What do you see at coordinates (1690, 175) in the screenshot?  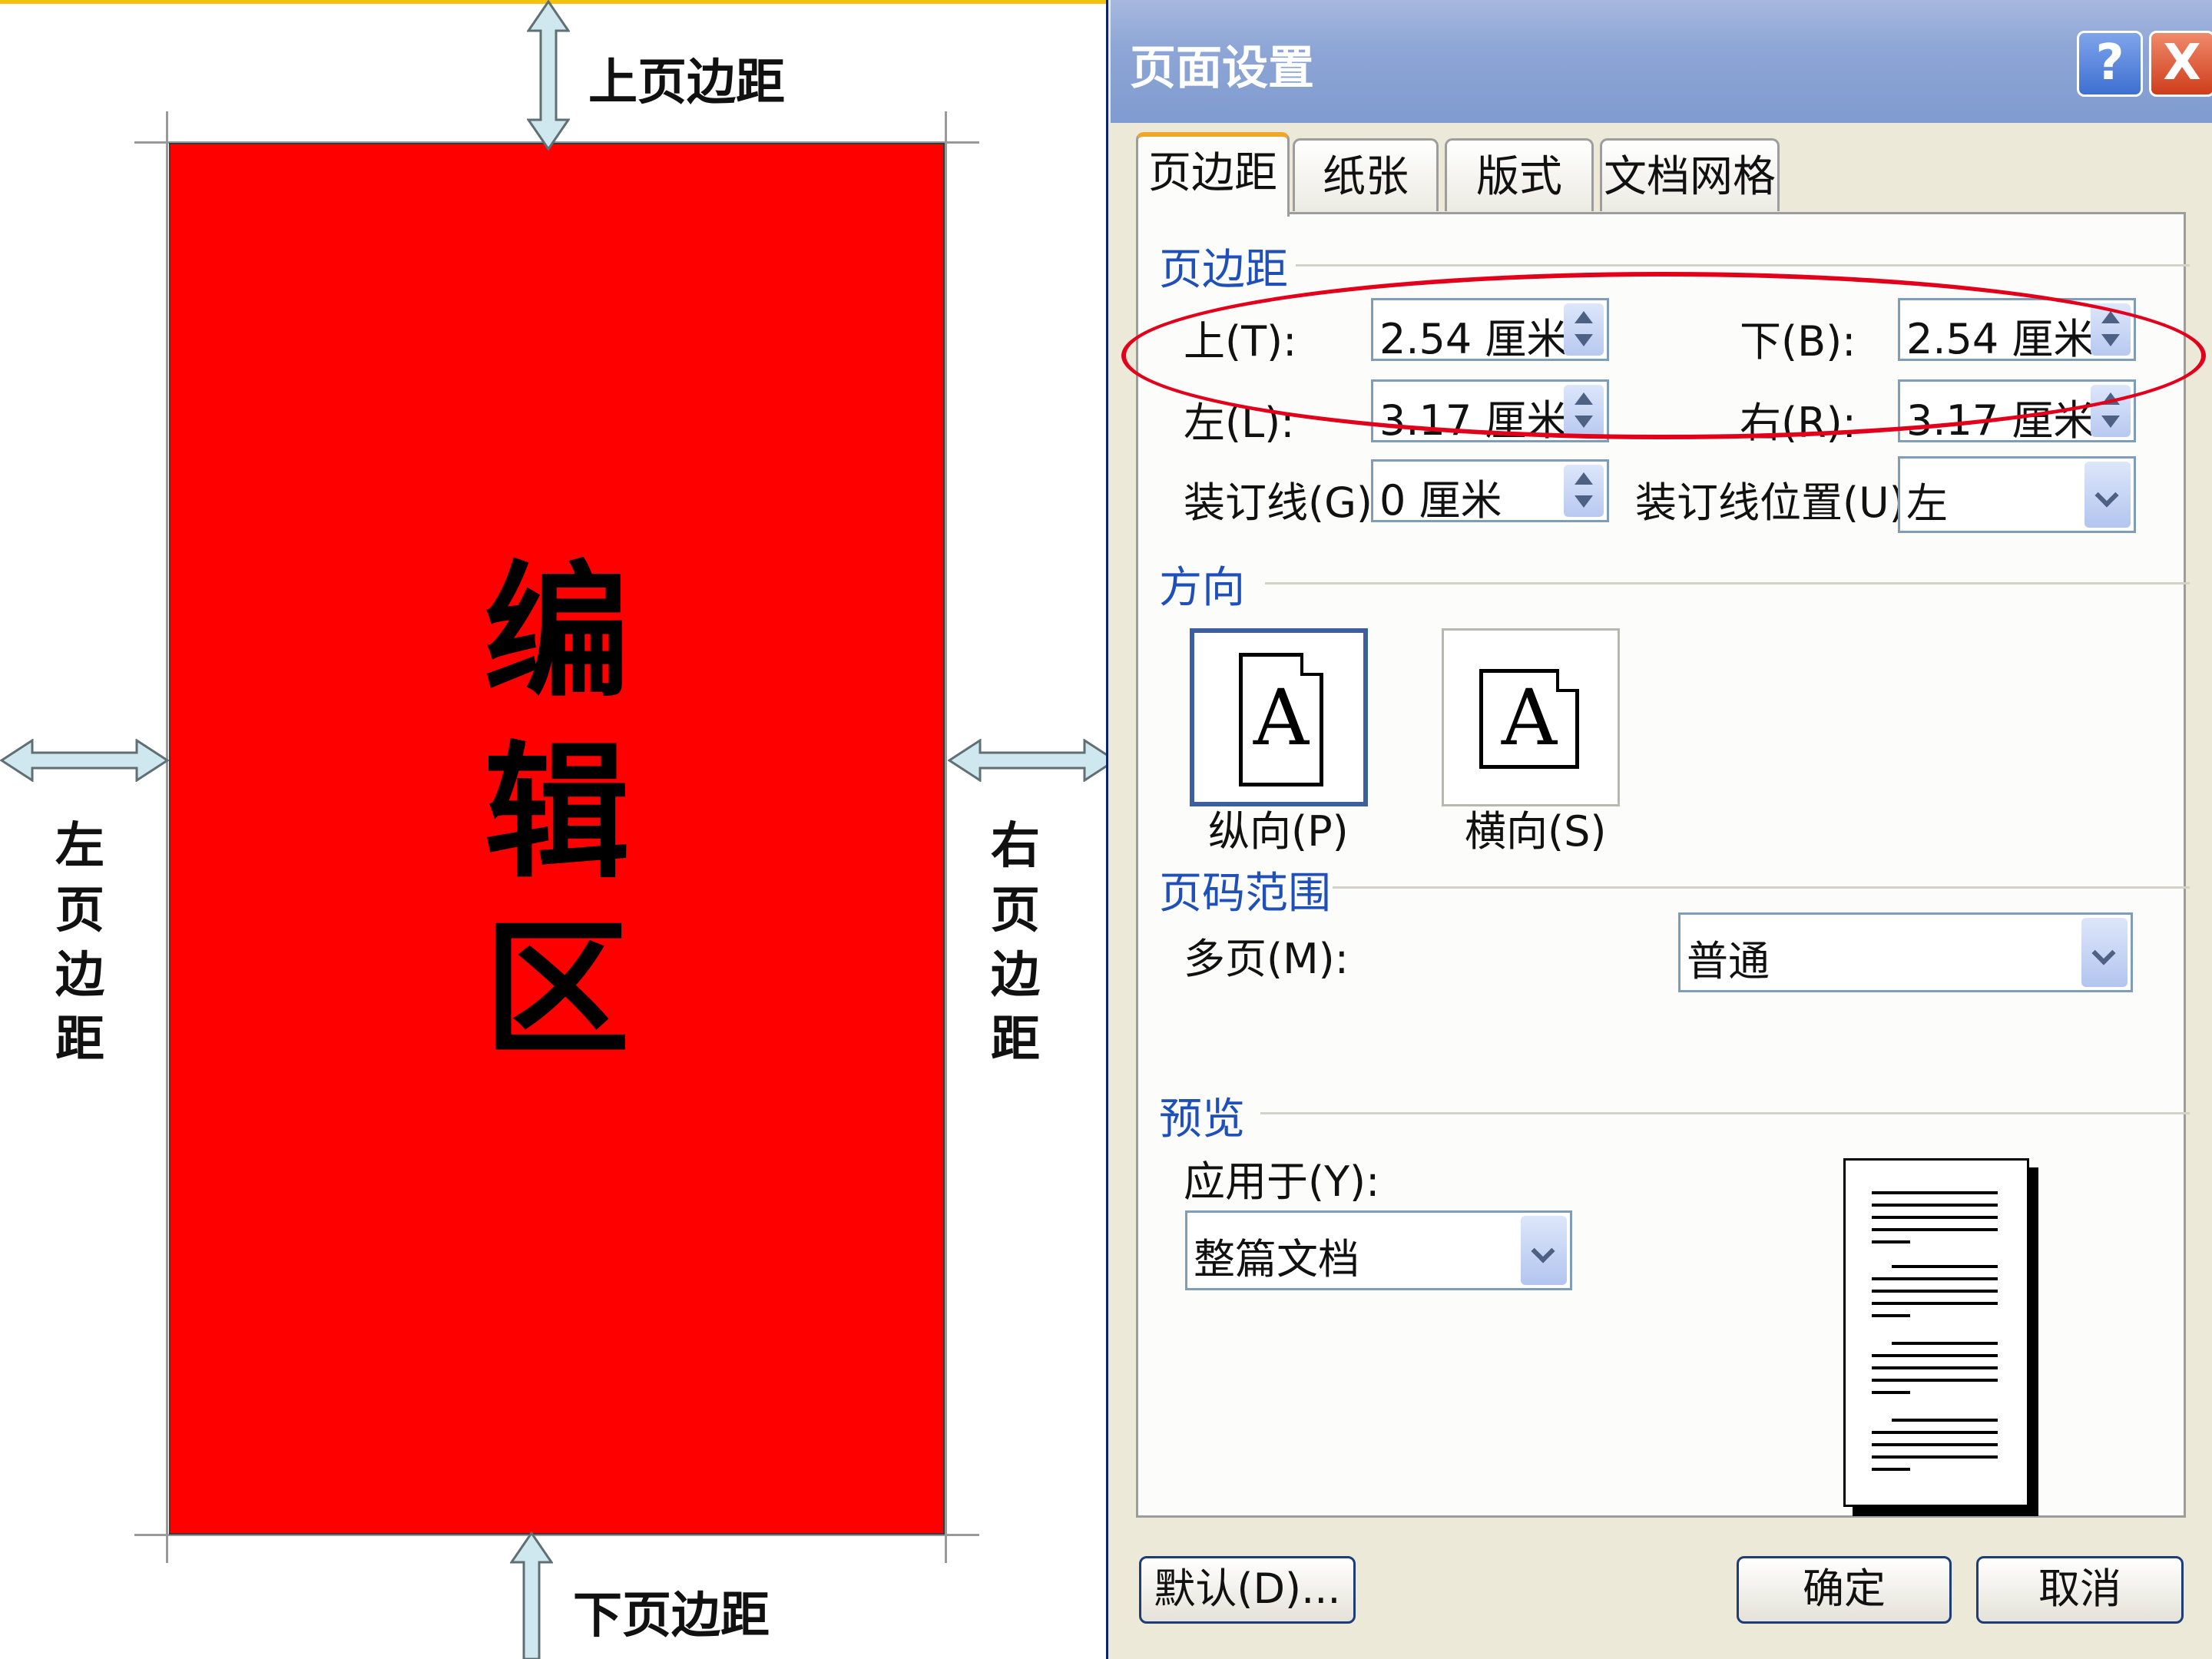 I see `tab-document-grid: 文档网格` at bounding box center [1690, 175].